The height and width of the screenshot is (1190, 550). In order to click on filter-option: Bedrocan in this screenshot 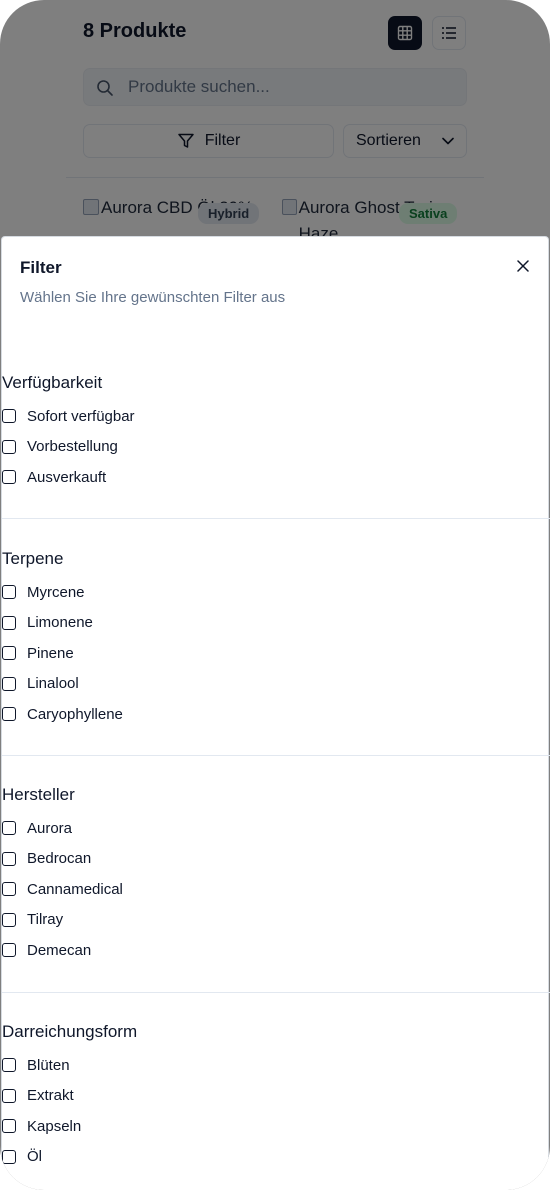, I will do `click(276, 859)`.